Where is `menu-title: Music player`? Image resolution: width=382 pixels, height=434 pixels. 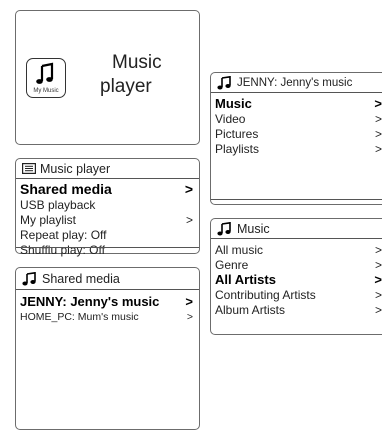
menu-title: Music player is located at coordinates (75, 168).